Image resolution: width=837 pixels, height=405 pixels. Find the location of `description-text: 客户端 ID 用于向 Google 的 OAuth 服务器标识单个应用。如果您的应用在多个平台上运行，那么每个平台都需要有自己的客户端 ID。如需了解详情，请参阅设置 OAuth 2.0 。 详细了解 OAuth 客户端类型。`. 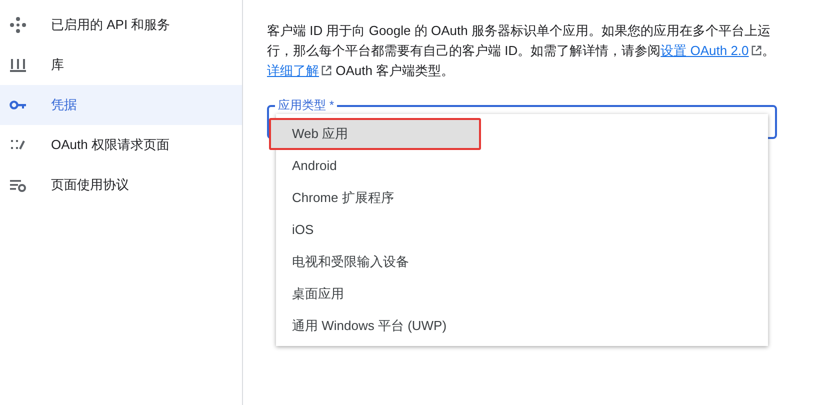

description-text: 客户端 ID 用于向 Google 的 OAuth 服务器标识单个应用。如果您的应用在多个平台上运行，那么每个平台都需要有自己的客户端 ID。如需了解详情，请参阅设置 OAuth 2.0 。 详细了解 OAuth 客户端类型。 is located at coordinates (521, 51).